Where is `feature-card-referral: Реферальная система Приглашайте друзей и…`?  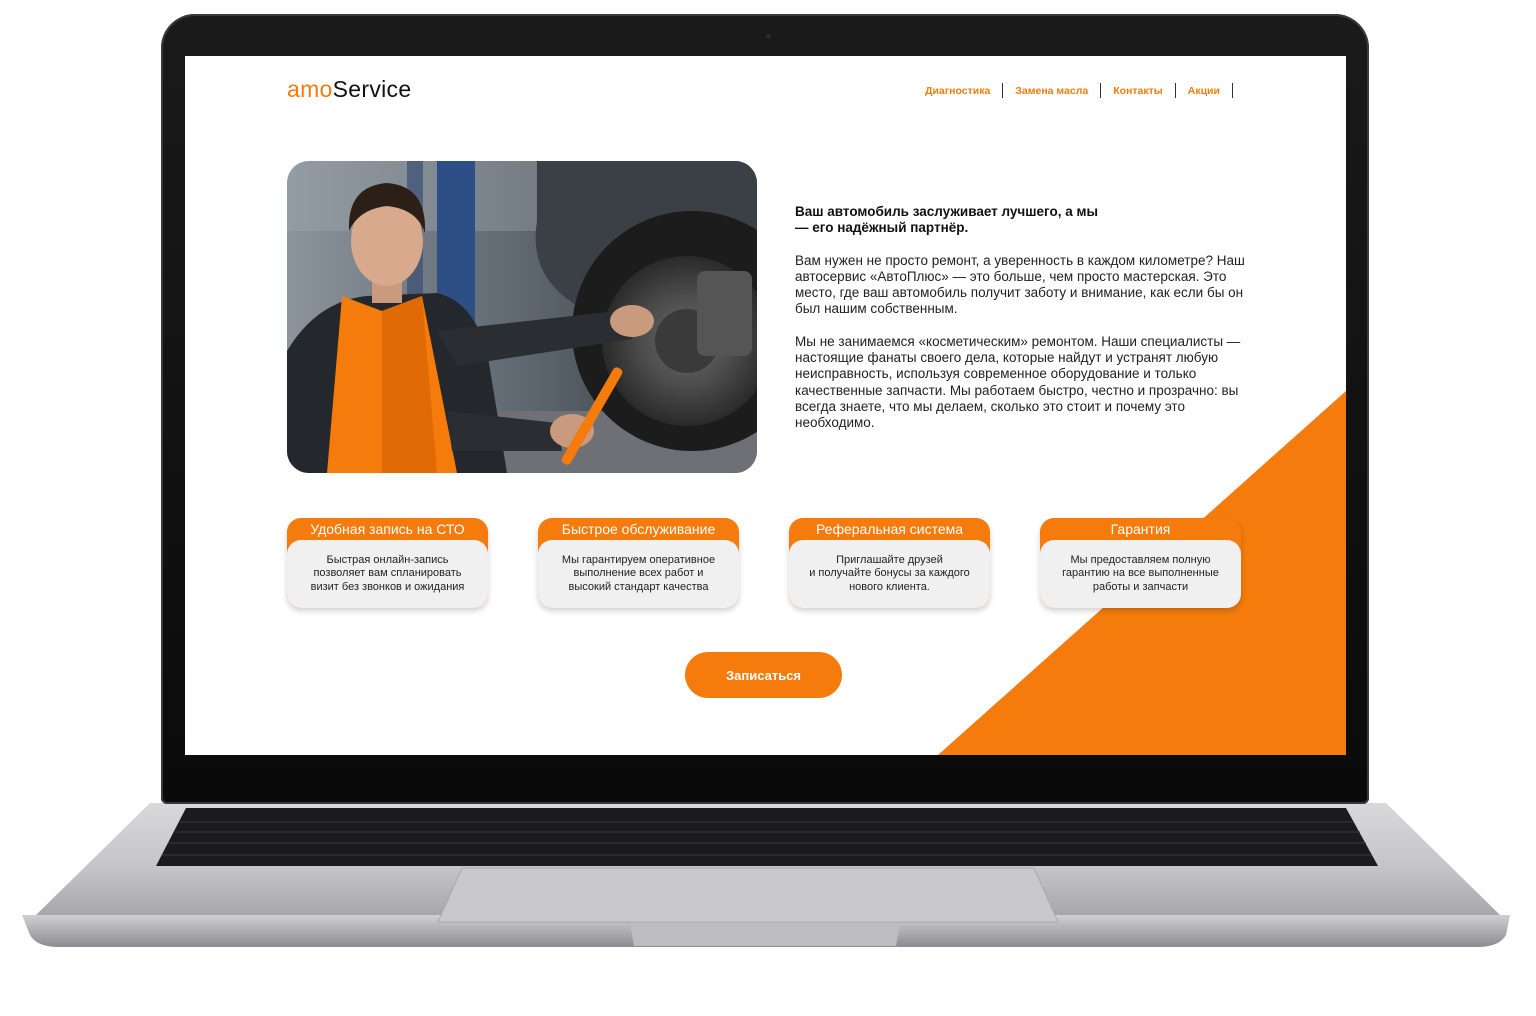
feature-card-referral: Реферальная система Приглашайте друзей и… is located at coordinates (889, 563).